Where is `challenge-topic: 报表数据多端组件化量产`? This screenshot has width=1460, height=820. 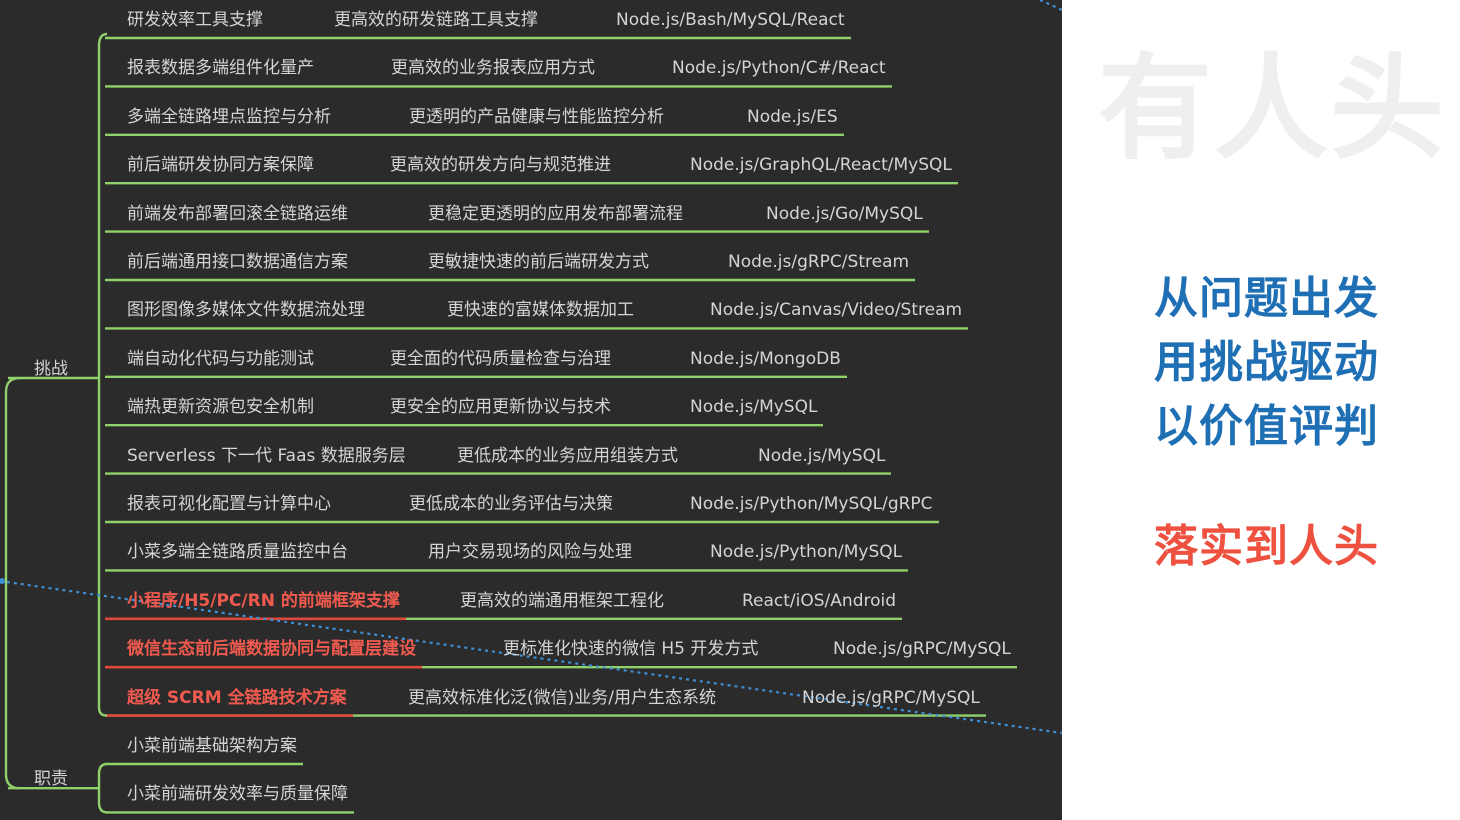 challenge-topic: 报表数据多端组件化量产 is located at coordinates (220, 68).